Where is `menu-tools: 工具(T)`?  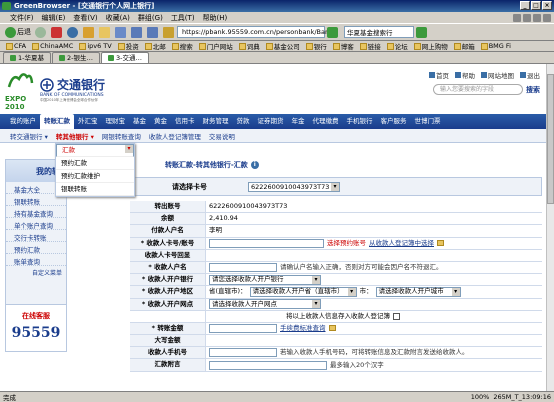
menu-tools: 工具(T) is located at coordinates (183, 18).